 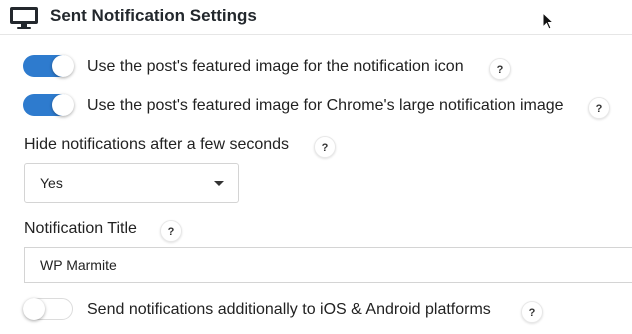 What do you see at coordinates (48, 105) in the screenshot?
I see `featured-large-image-toggle` at bounding box center [48, 105].